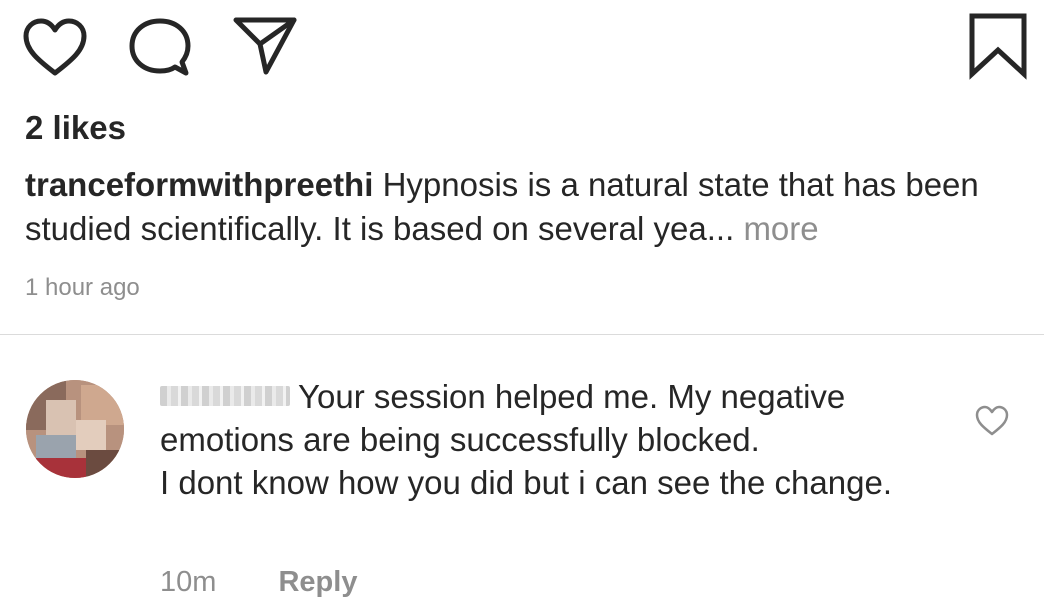  What do you see at coordinates (780, 228) in the screenshot?
I see `more-link: more` at bounding box center [780, 228].